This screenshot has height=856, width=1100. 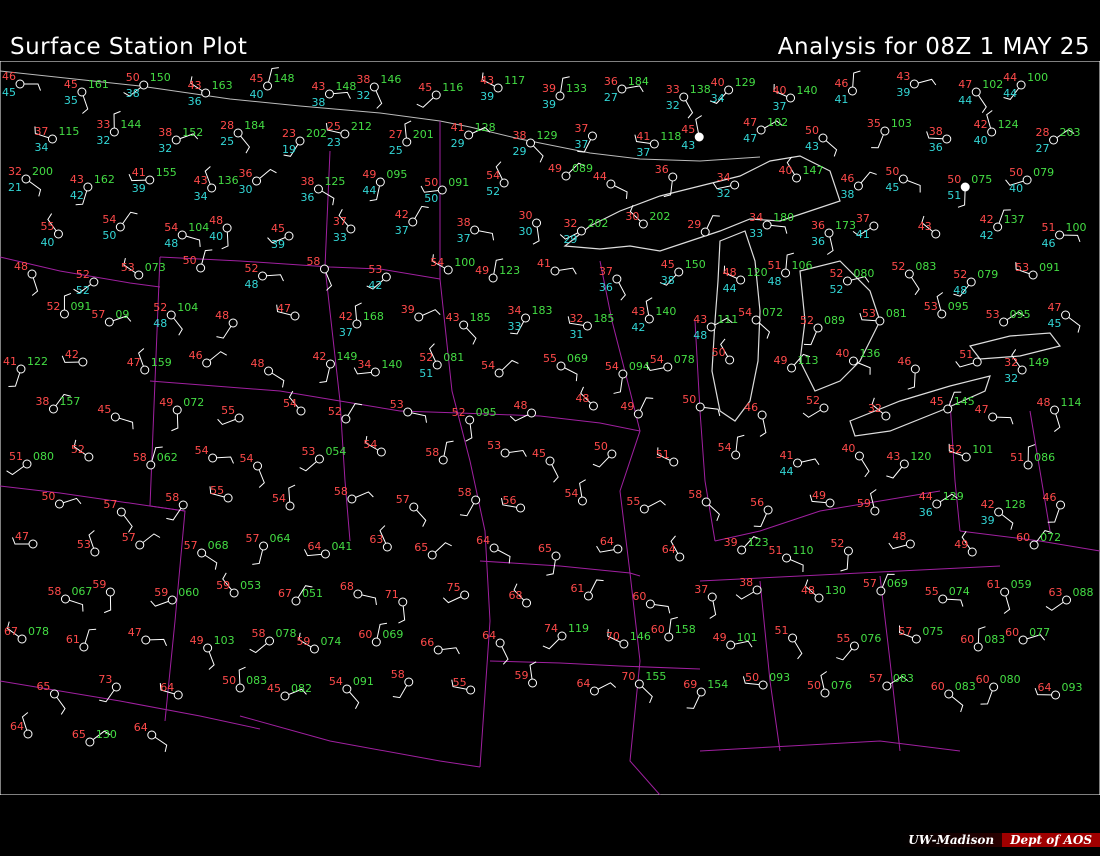 What do you see at coordinates (188, 592) in the screenshot?
I see `pressure-label: 060` at bounding box center [188, 592].